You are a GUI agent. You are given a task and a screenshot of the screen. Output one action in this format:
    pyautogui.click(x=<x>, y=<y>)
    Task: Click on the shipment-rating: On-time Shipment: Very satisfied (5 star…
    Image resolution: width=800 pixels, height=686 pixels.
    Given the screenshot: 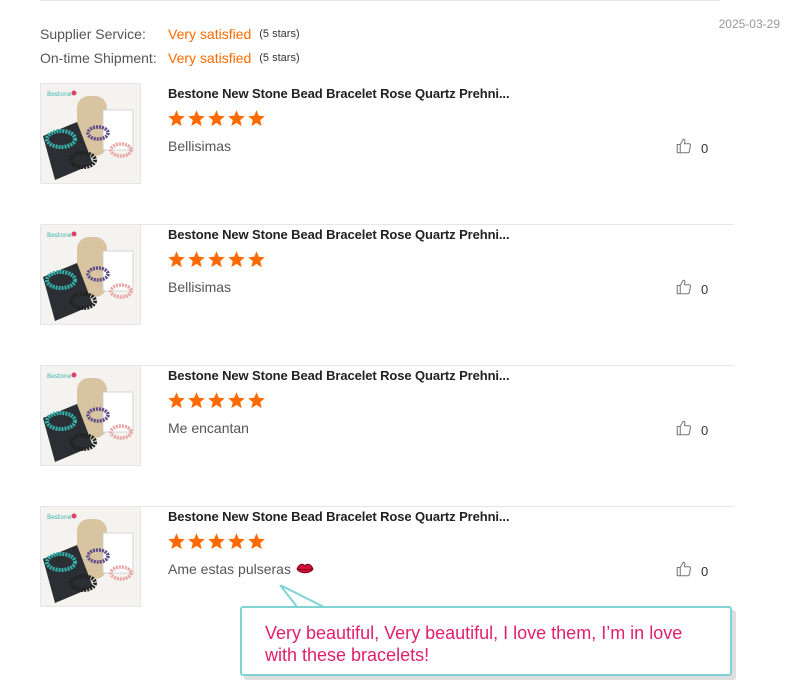 What is the action you would take?
    pyautogui.click(x=170, y=58)
    